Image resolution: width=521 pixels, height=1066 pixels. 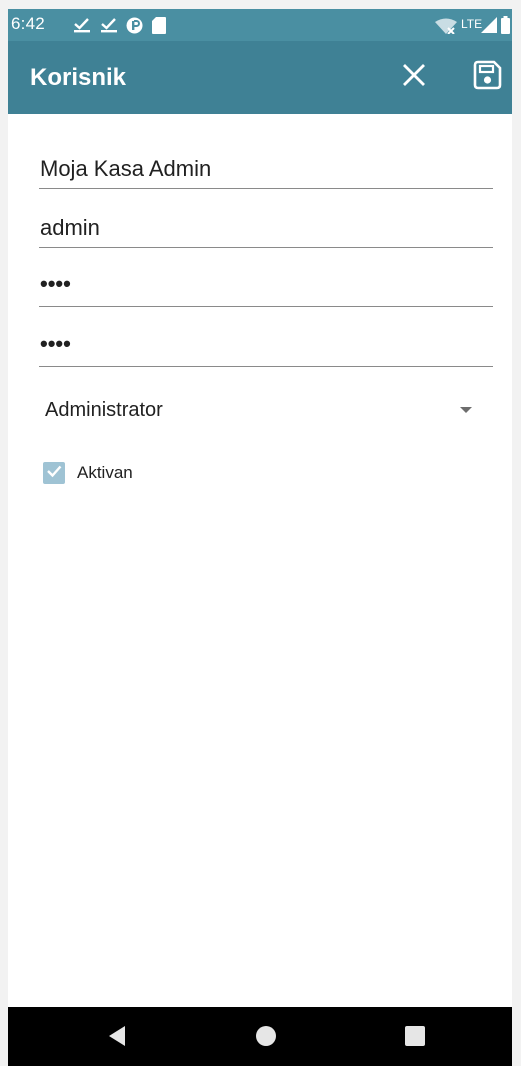 I want to click on active-checkbox, so click(x=54, y=473).